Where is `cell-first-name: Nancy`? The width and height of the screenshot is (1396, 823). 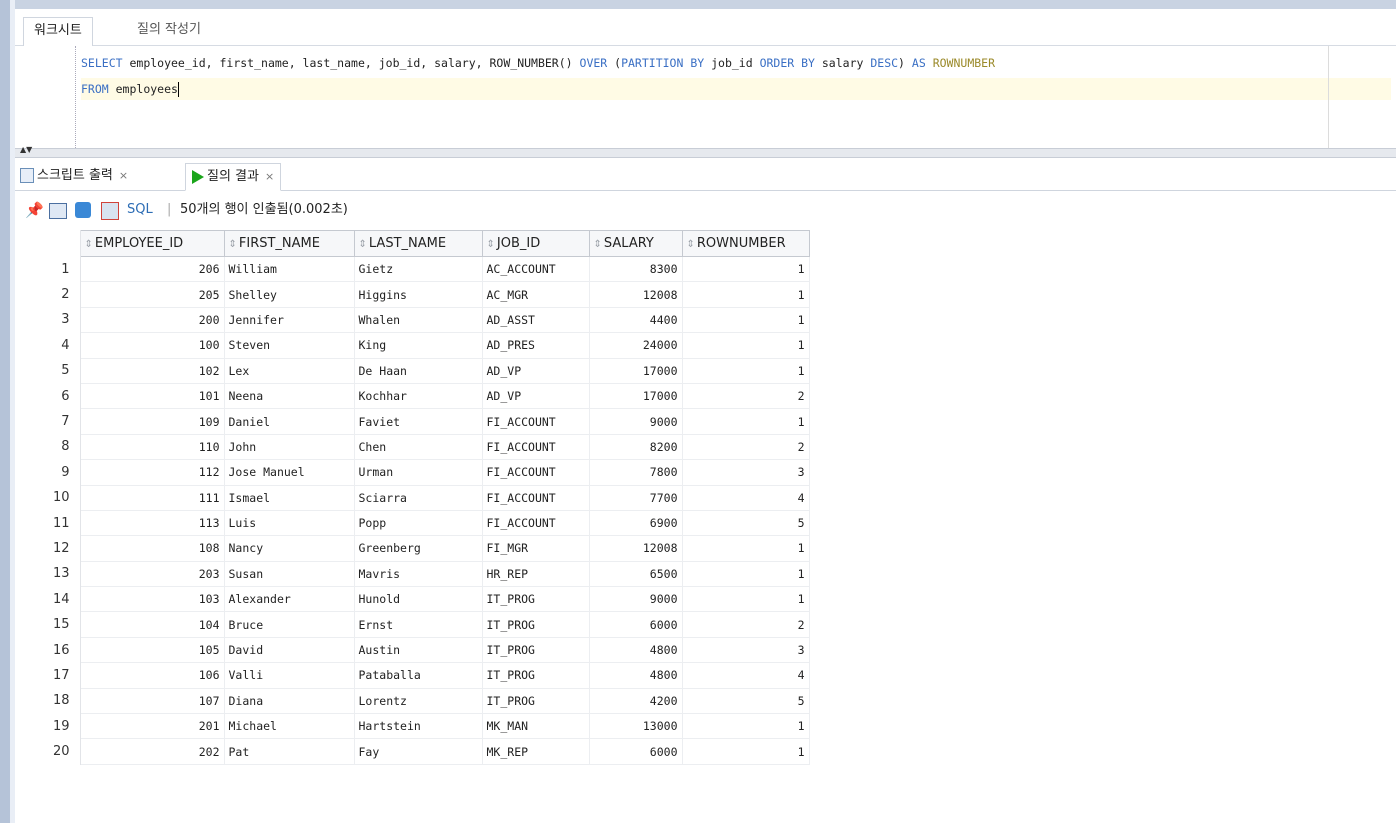
cell-first-name: Nancy is located at coordinates (289, 548).